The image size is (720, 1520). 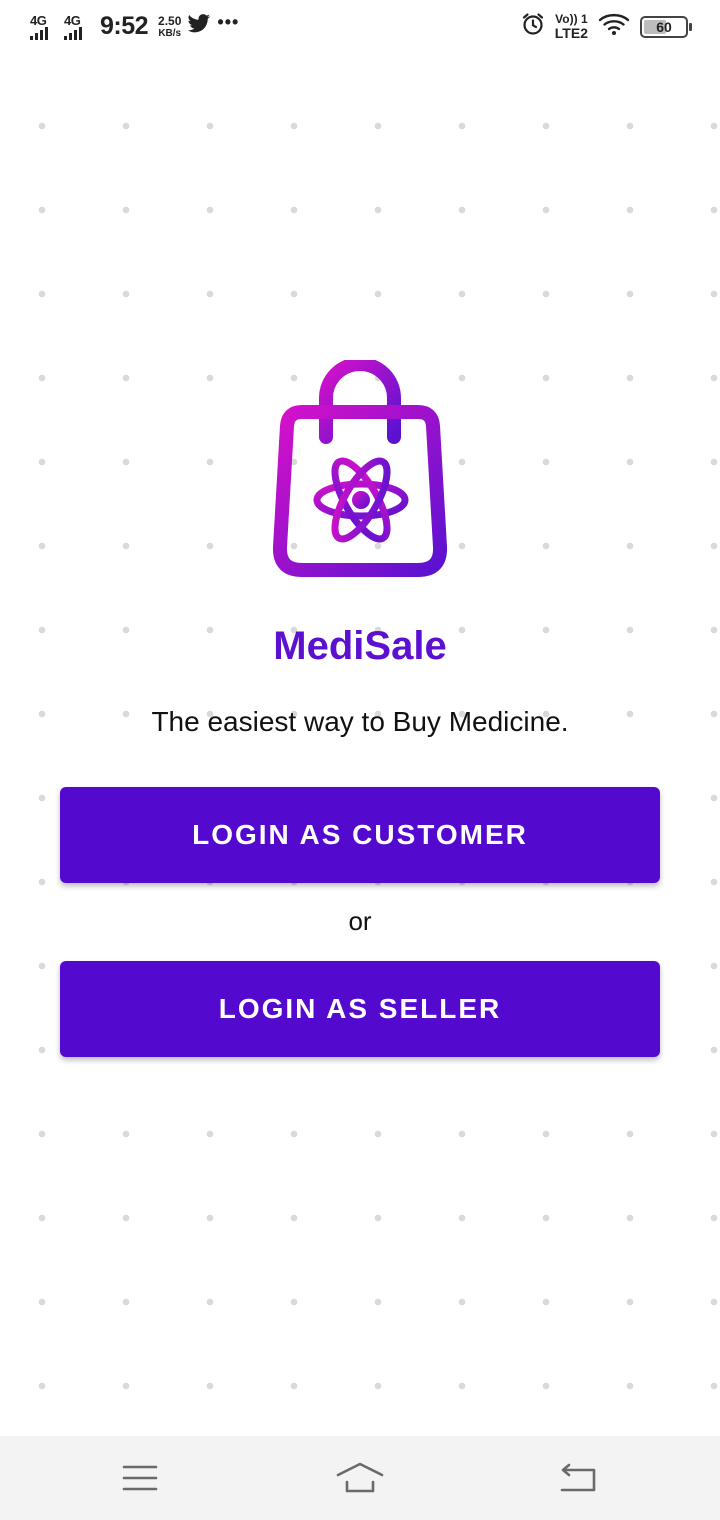 I want to click on login-as-customer-button: LOGIN AS CUSTOMER, so click(x=360, y=835).